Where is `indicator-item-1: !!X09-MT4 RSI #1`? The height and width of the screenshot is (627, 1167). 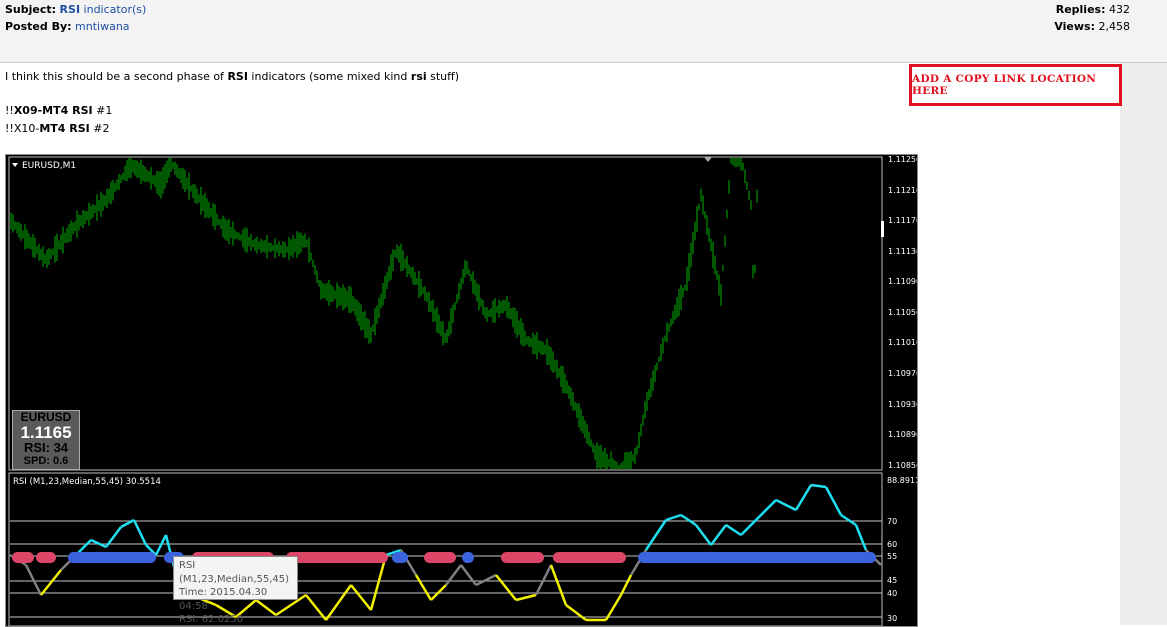
indicator-item-1: !!X09-MT4 RSI #1 is located at coordinates (58, 110).